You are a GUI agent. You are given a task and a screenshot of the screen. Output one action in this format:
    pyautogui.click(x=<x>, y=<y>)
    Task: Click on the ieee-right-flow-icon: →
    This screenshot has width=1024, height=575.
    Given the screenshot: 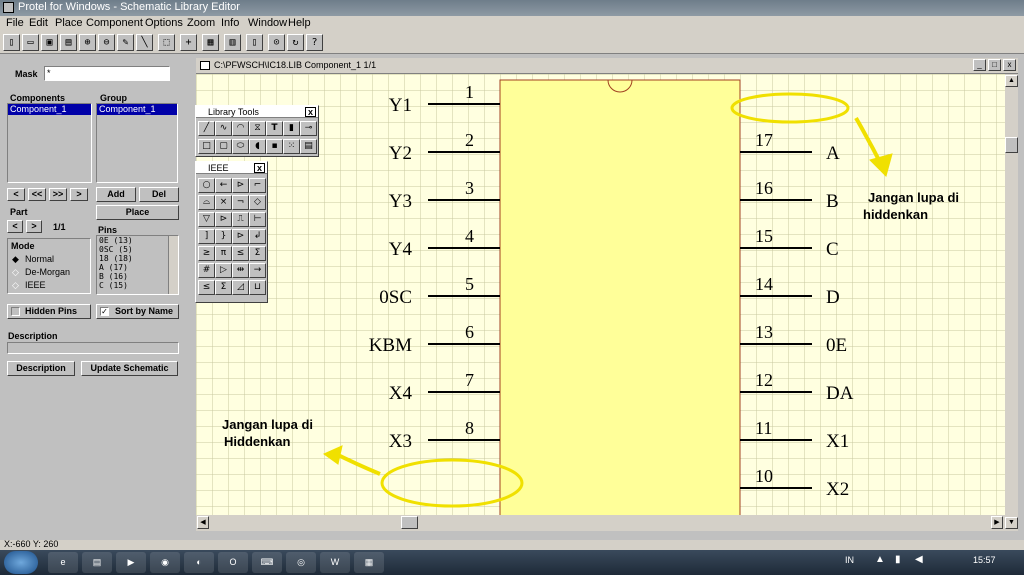 What is the action you would take?
    pyautogui.click(x=257, y=270)
    